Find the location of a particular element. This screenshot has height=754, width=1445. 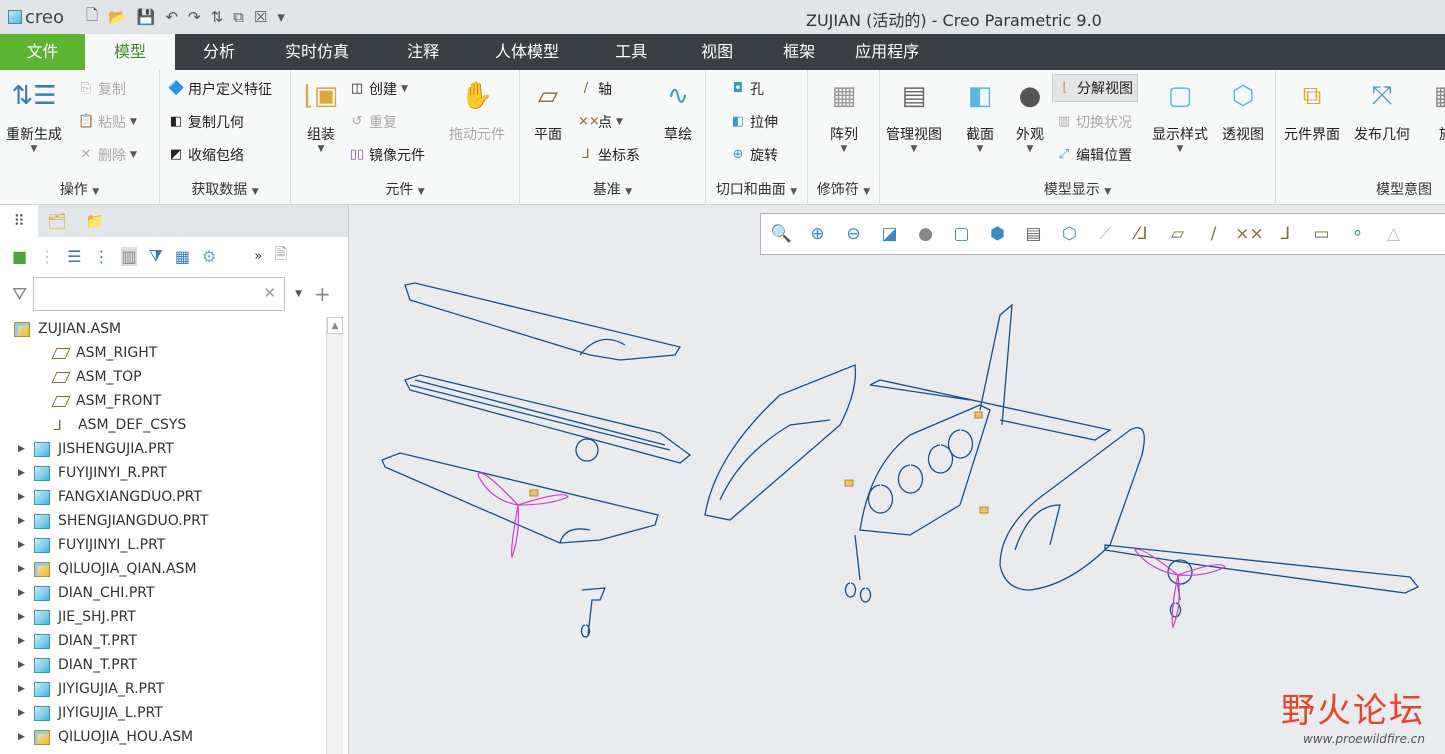

section-button: ◧ 截面 ▼ is located at coordinates (980, 115).